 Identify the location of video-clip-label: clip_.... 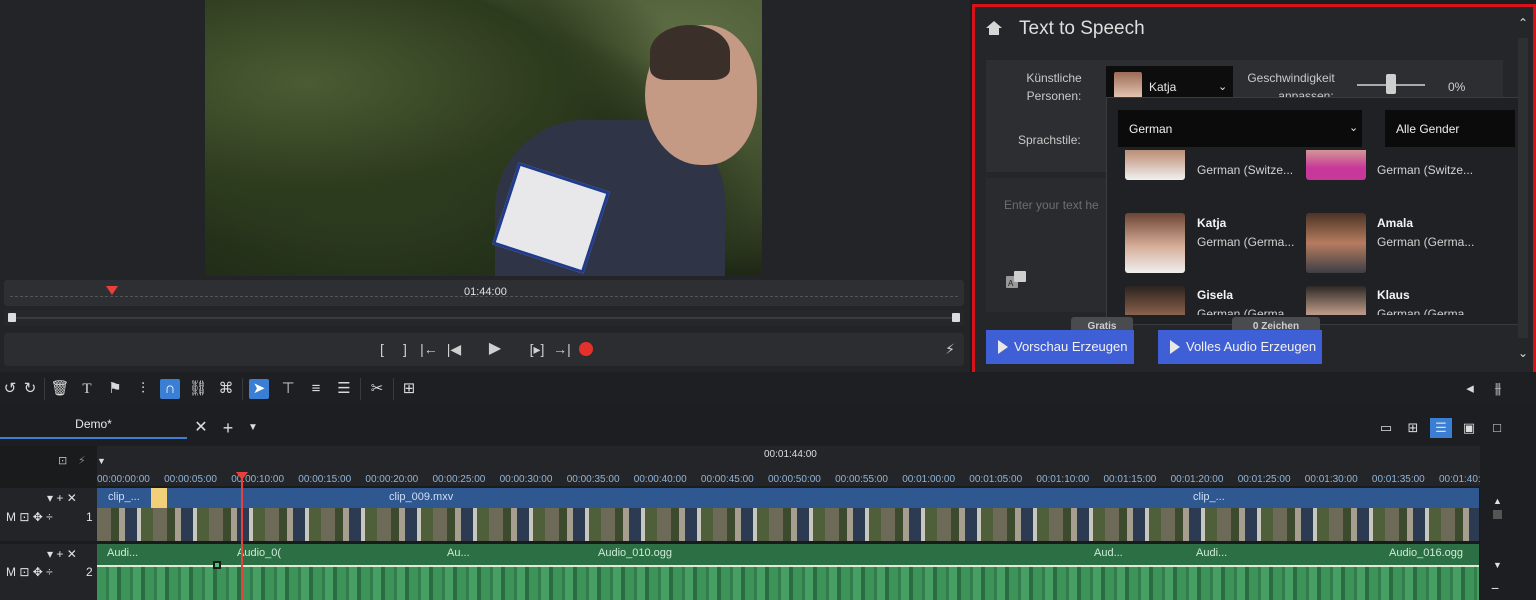
(124, 497).